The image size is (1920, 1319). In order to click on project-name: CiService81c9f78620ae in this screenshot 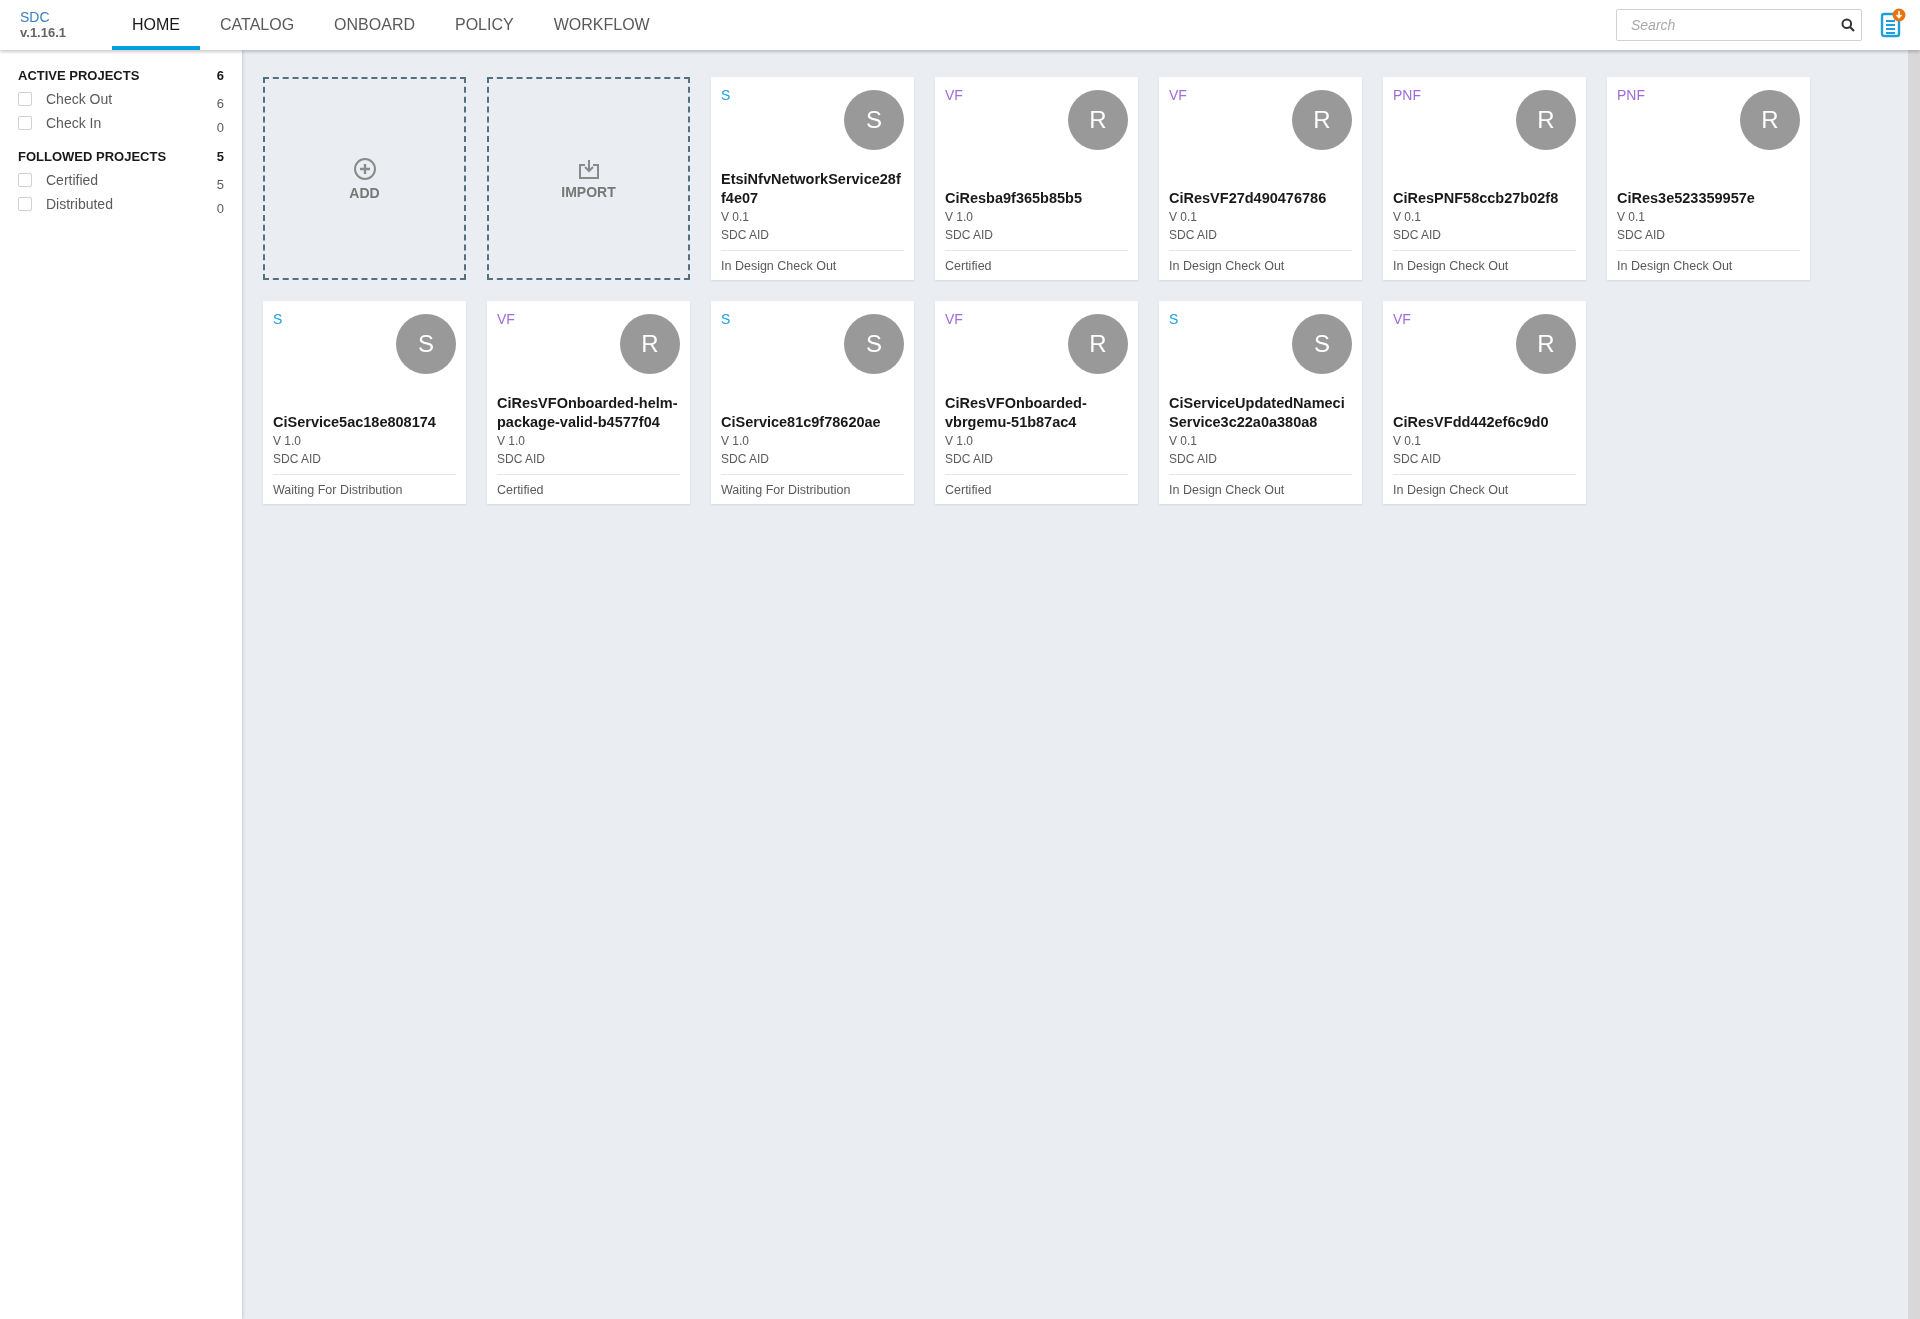, I will do `click(801, 422)`.